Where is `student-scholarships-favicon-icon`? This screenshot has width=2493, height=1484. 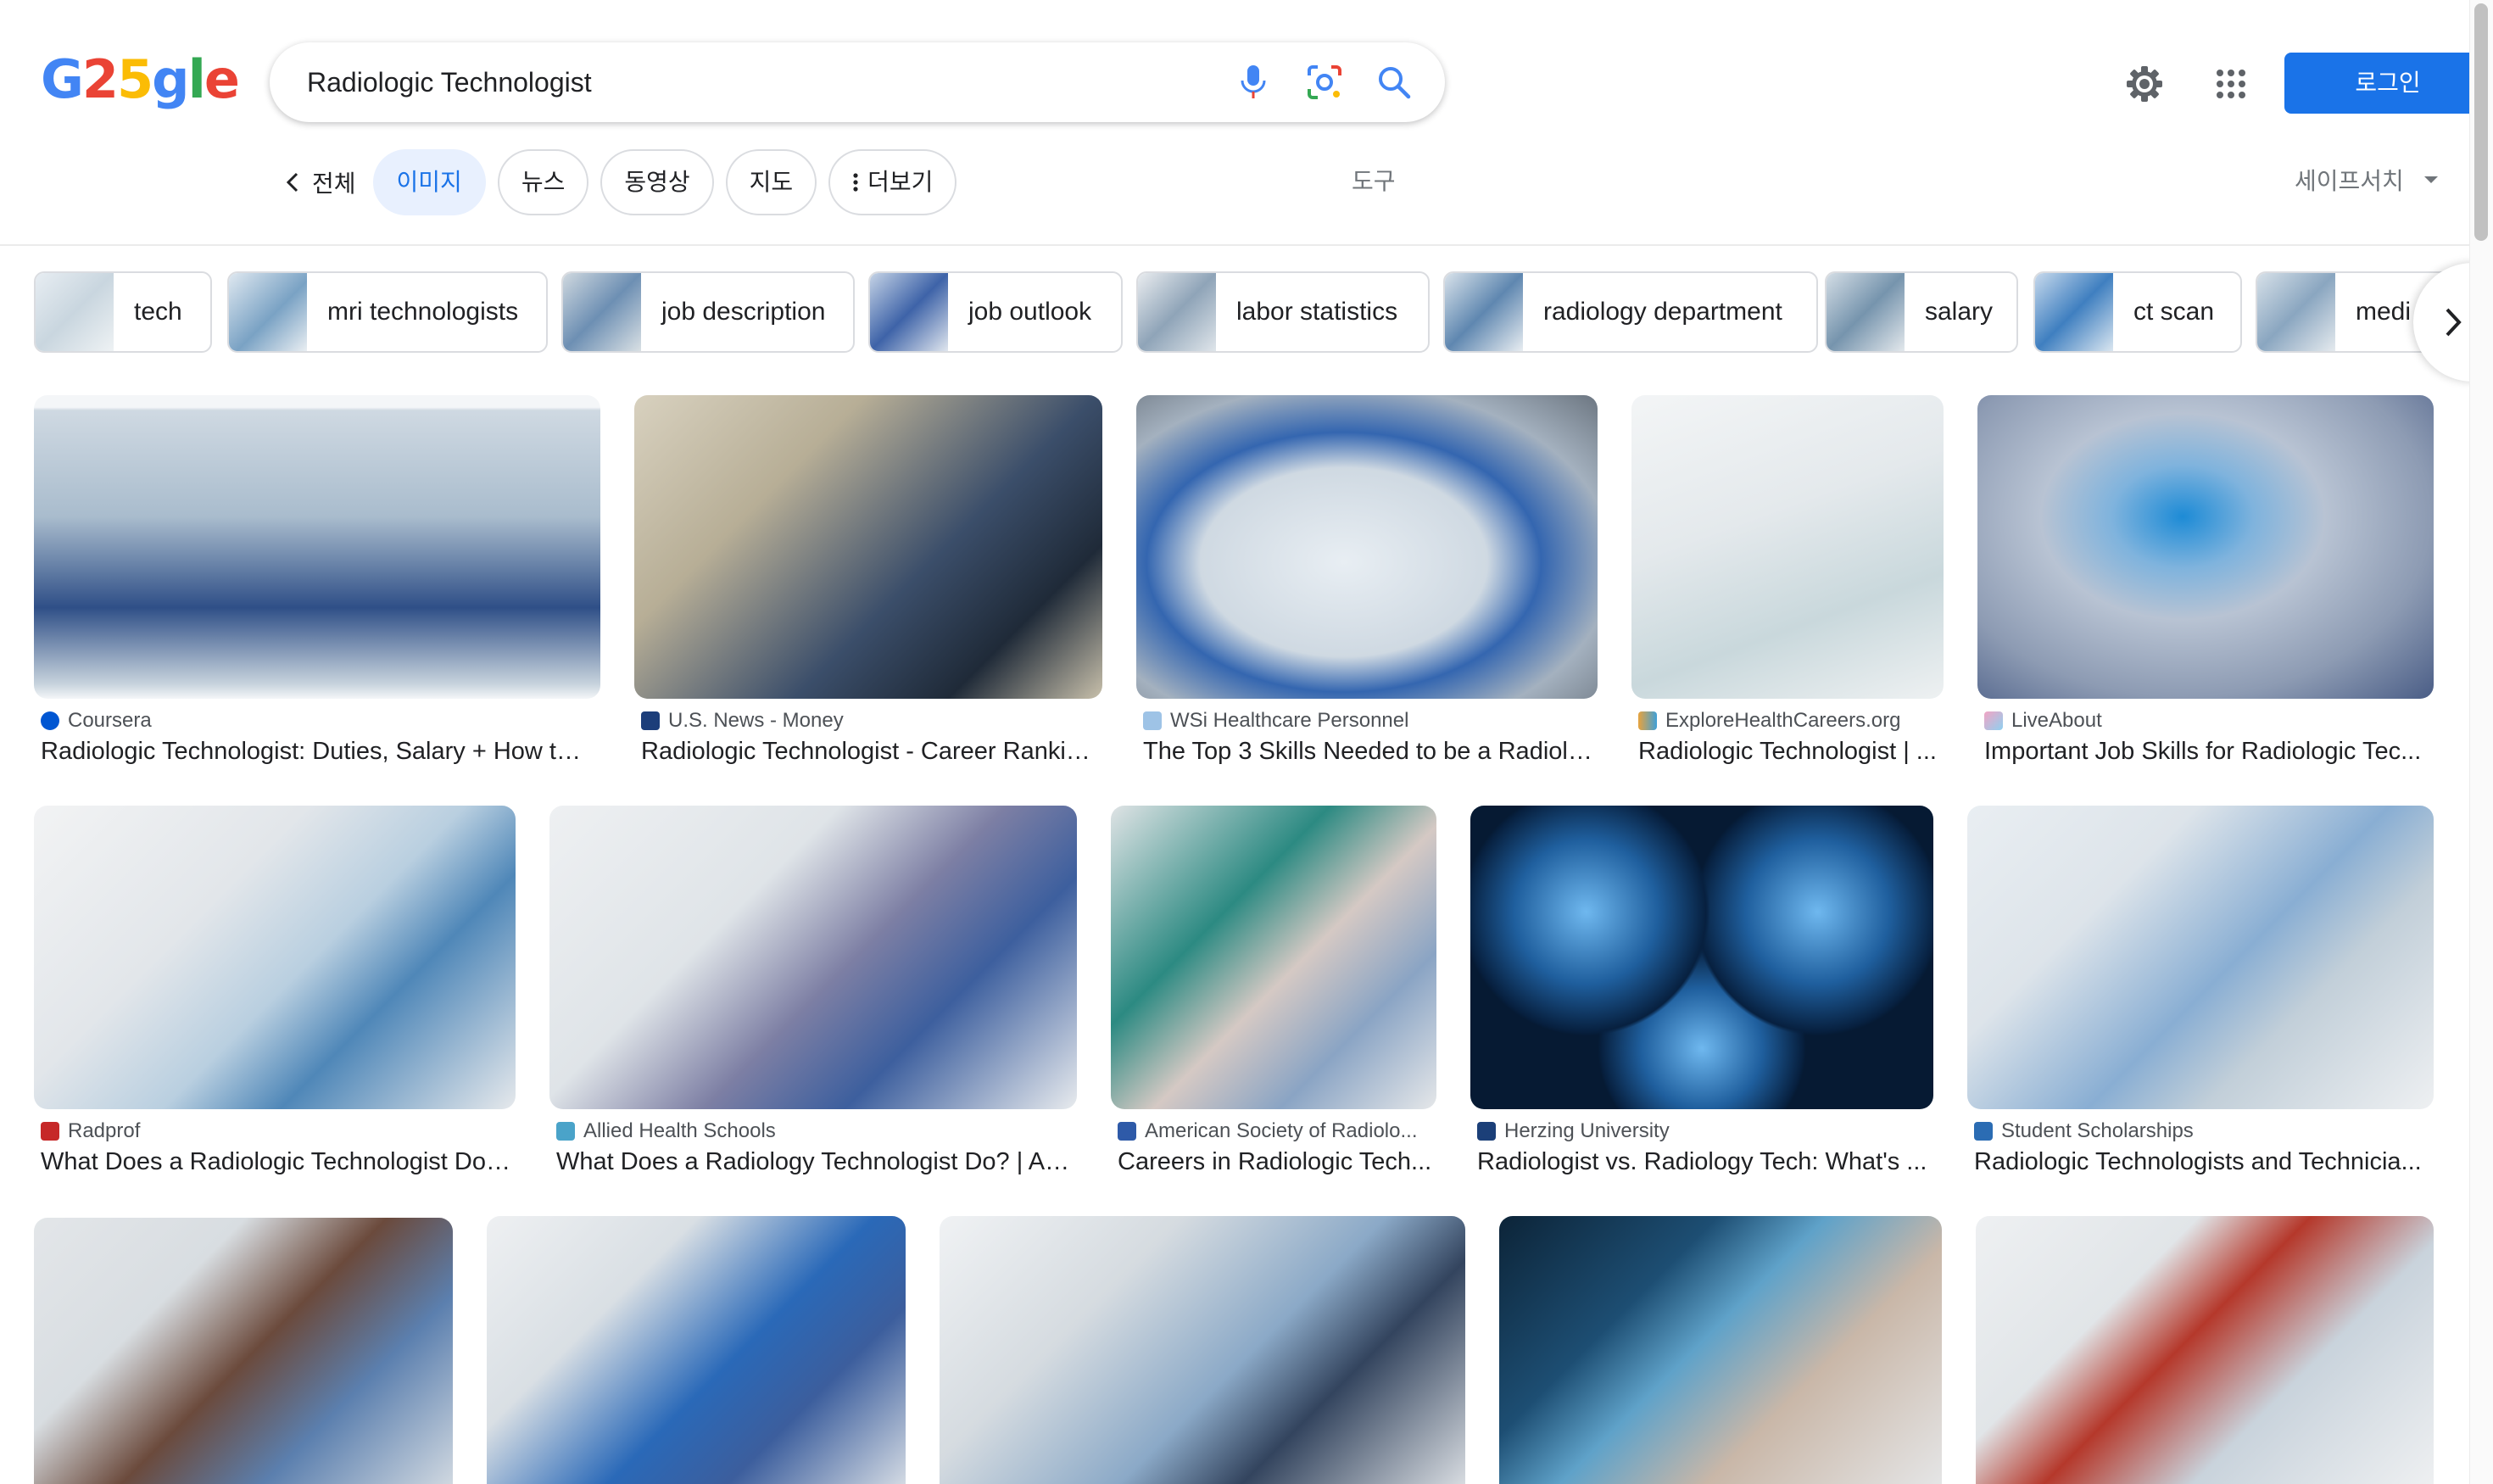
student-scholarships-favicon-icon is located at coordinates (1983, 1132).